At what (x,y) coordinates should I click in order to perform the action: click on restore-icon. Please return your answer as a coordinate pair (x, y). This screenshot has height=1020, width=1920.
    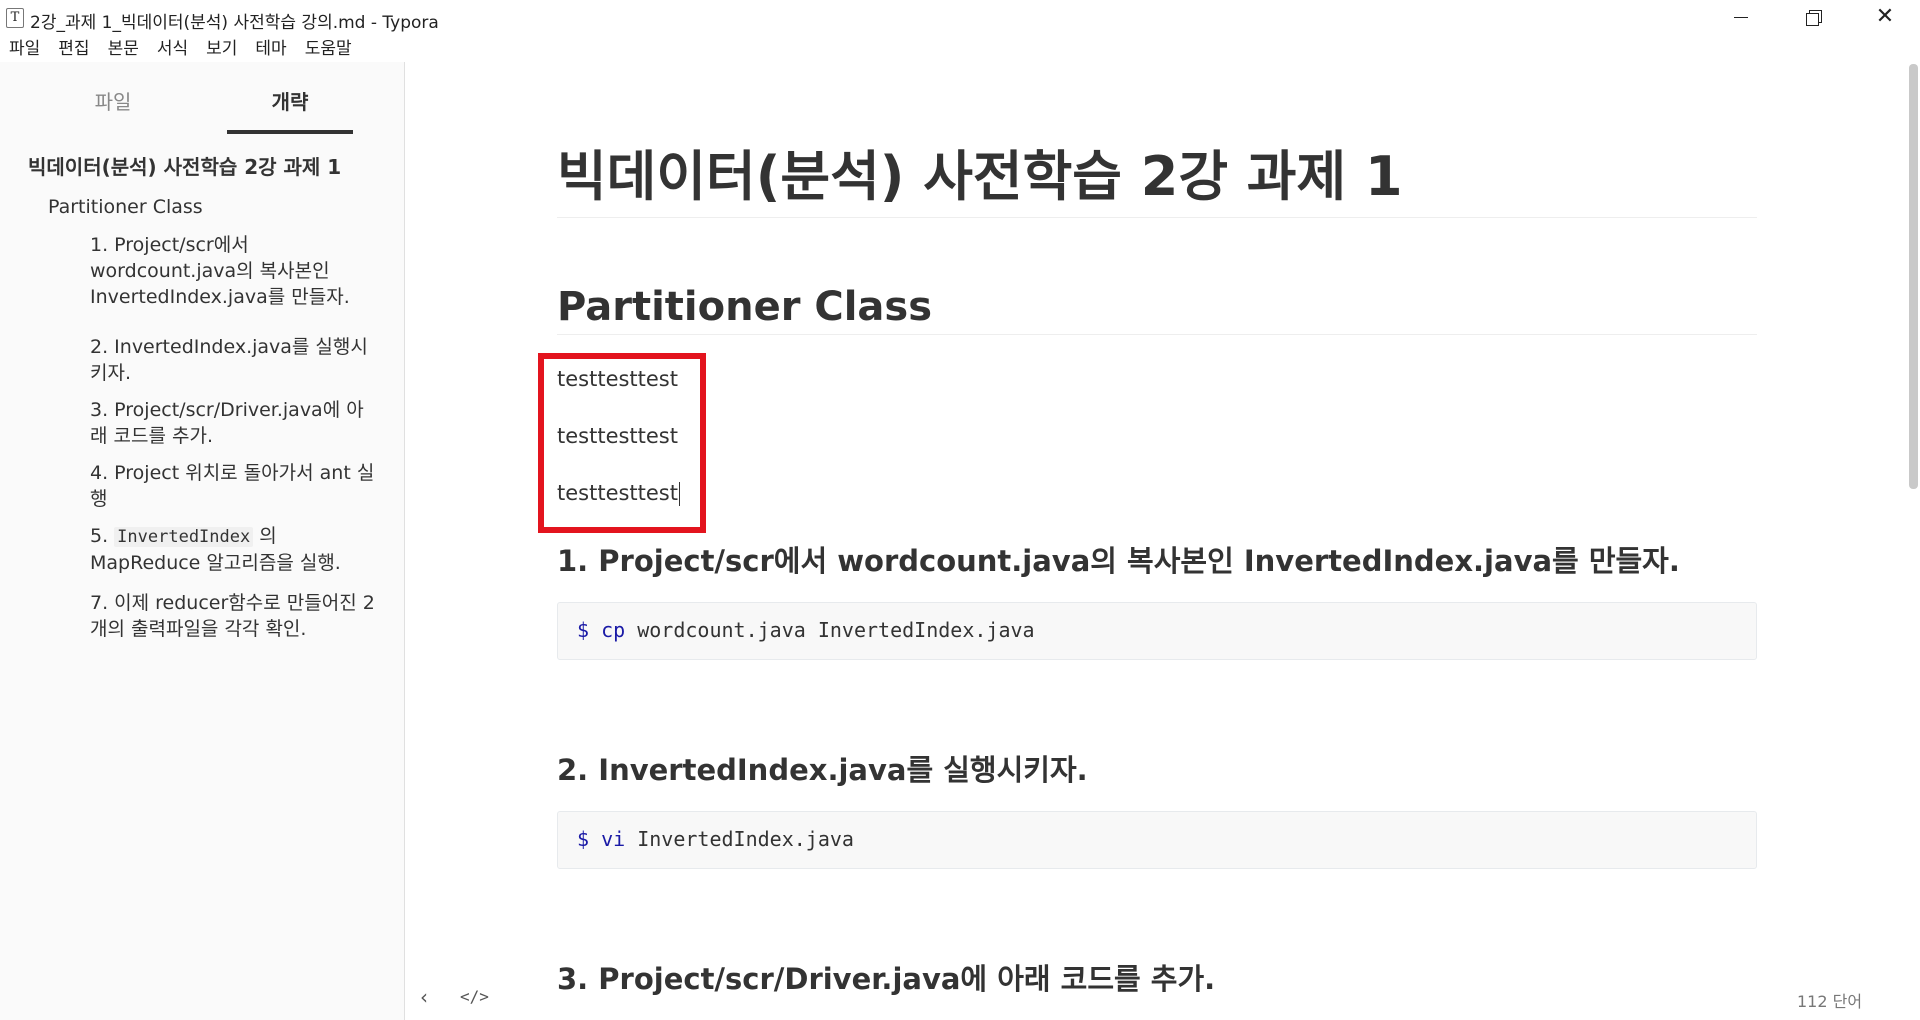
    Looking at the image, I should click on (1814, 18).